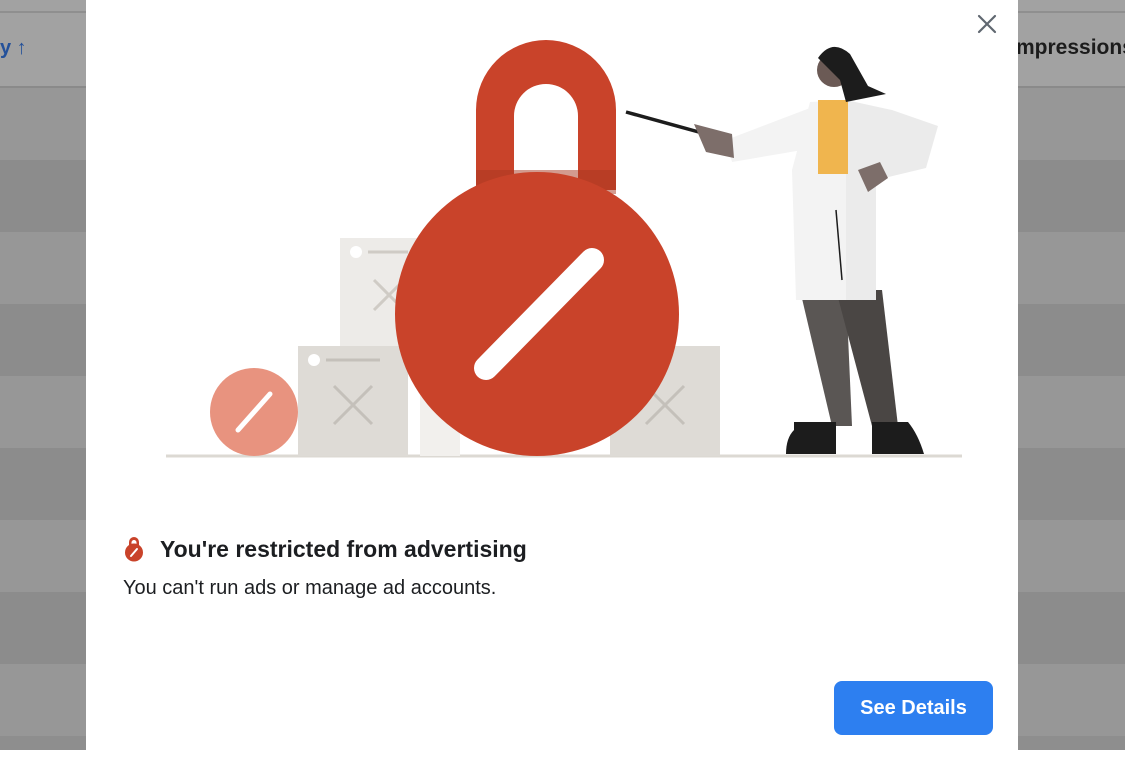 The width and height of the screenshot is (1125, 760). I want to click on dialog-message: You can't run ads or manage ad accounts., so click(310, 588).